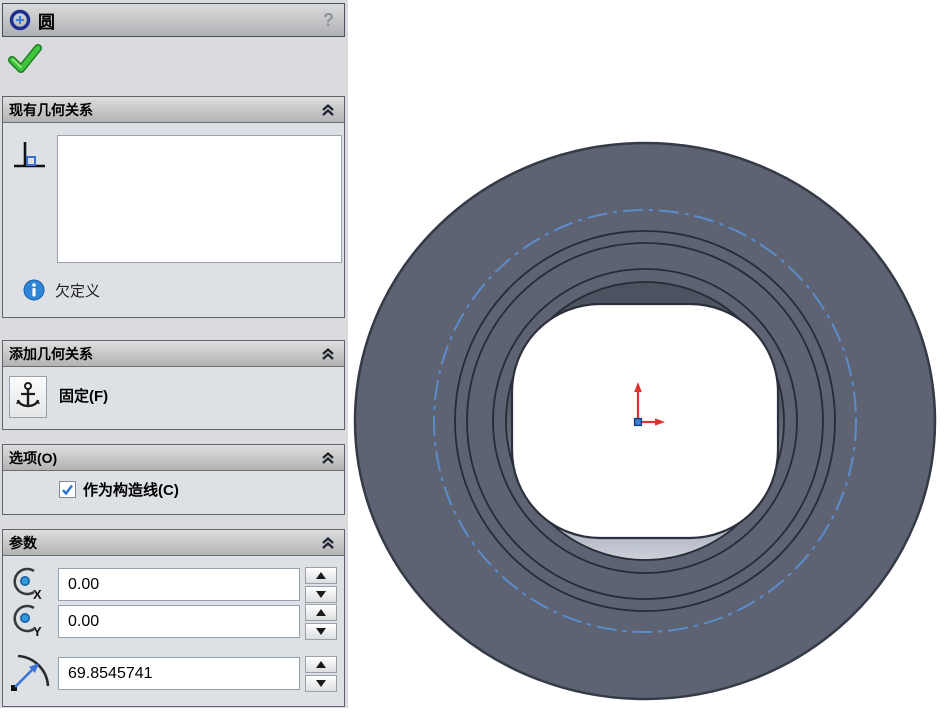 The width and height of the screenshot is (951, 713). I want to click on anchor-icon, so click(28, 395).